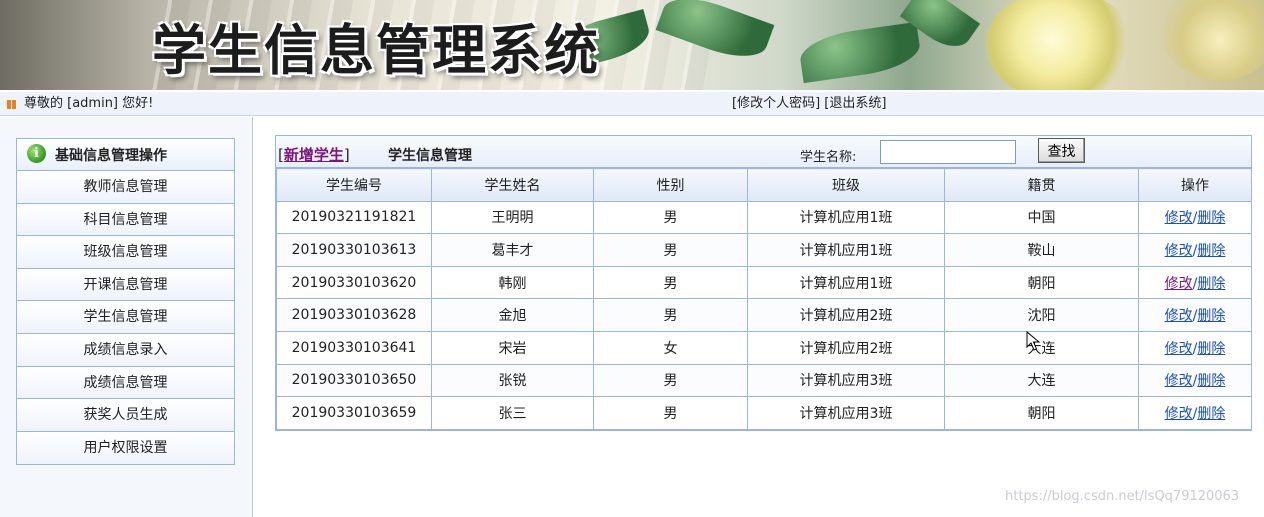  Describe the element at coordinates (1041, 380) in the screenshot. I see `cell-origin: 大连` at that location.